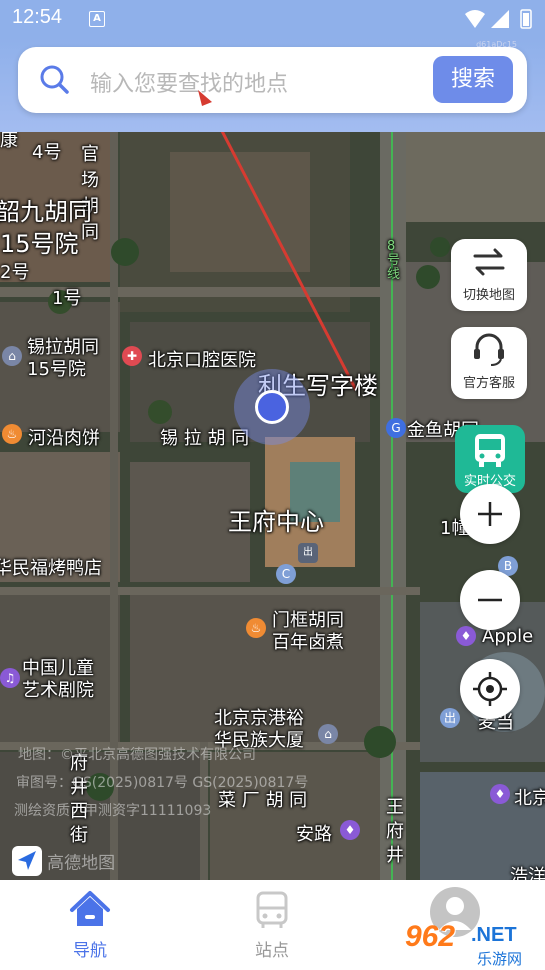  I want to click on watermark-number: 962, so click(430, 936).